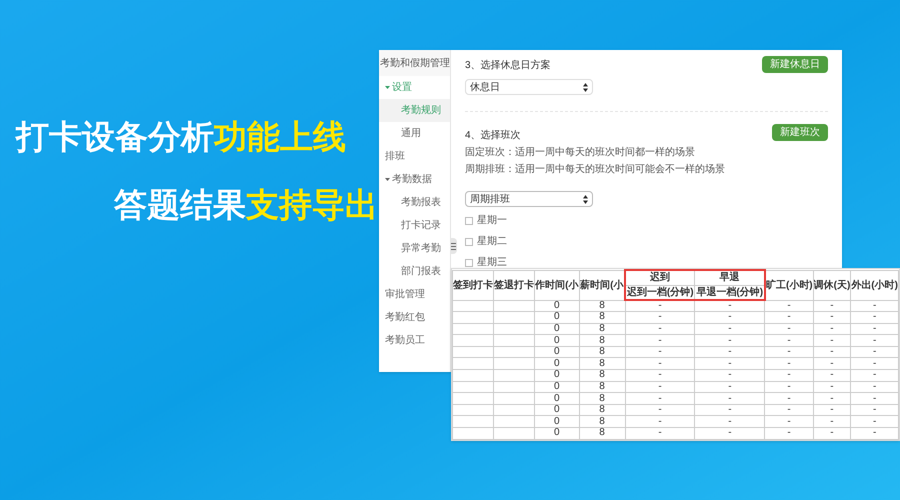 The height and width of the screenshot is (500, 900). Describe the element at coordinates (312, 204) in the screenshot. I see `headline-text: 支持导出` at that location.